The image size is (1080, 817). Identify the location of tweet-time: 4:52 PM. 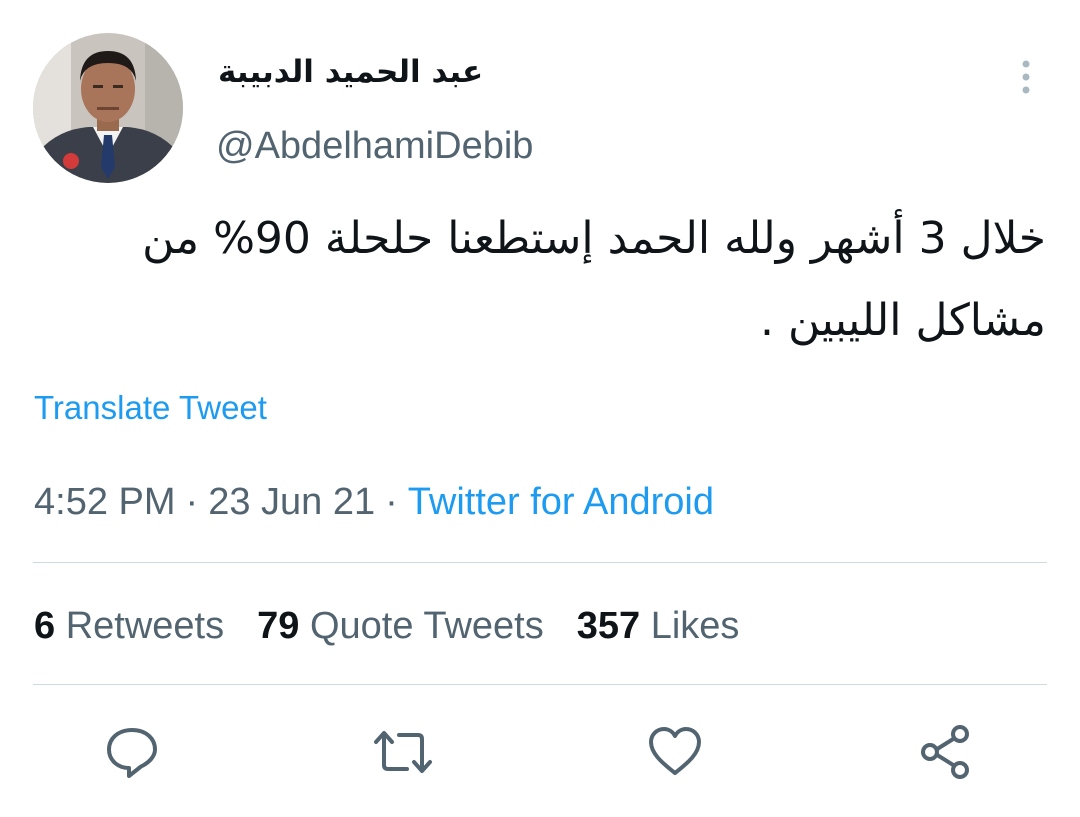
(105, 502).